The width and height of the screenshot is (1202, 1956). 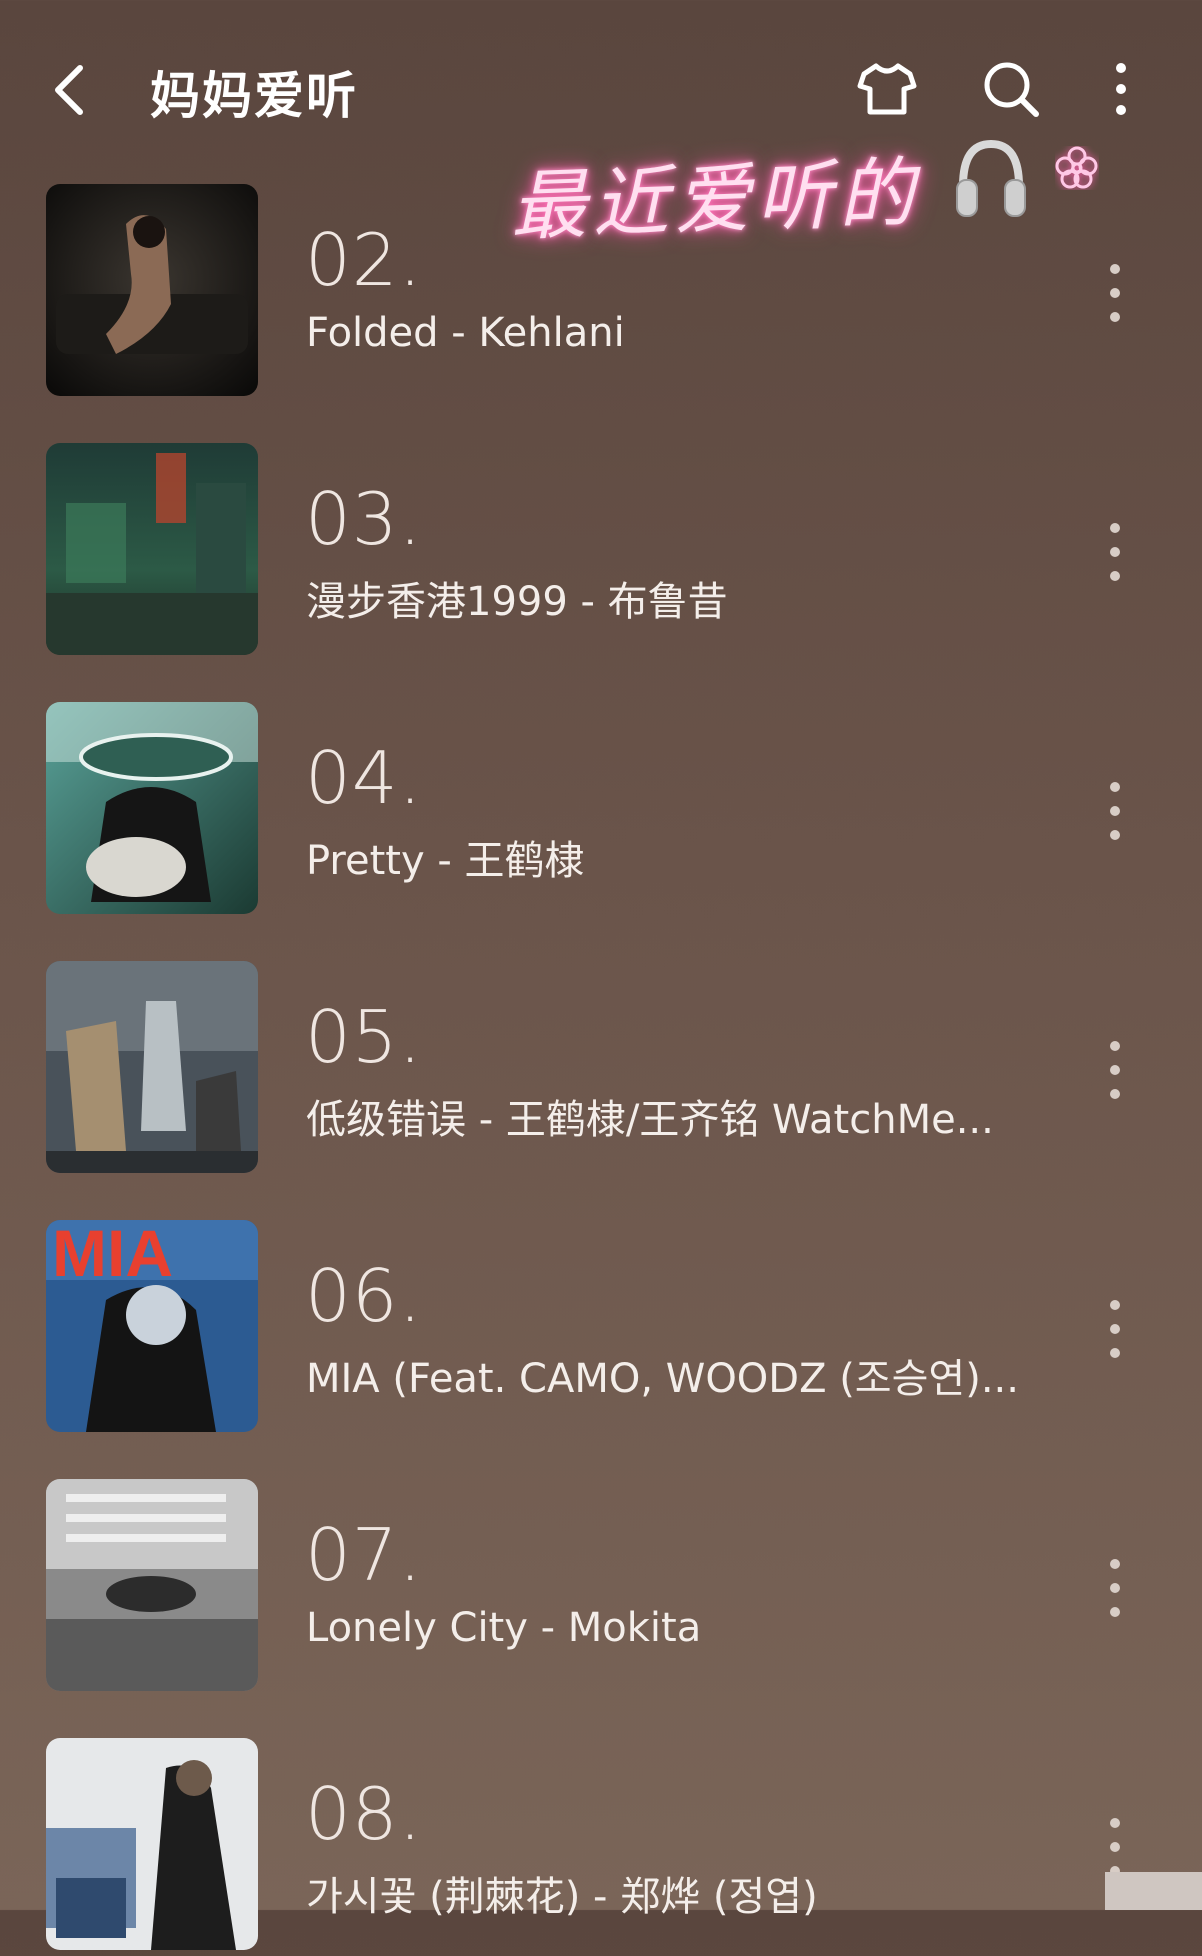 What do you see at coordinates (601, 1587) in the screenshot?
I see `song-row: 07. Lonely City - Mokita` at bounding box center [601, 1587].